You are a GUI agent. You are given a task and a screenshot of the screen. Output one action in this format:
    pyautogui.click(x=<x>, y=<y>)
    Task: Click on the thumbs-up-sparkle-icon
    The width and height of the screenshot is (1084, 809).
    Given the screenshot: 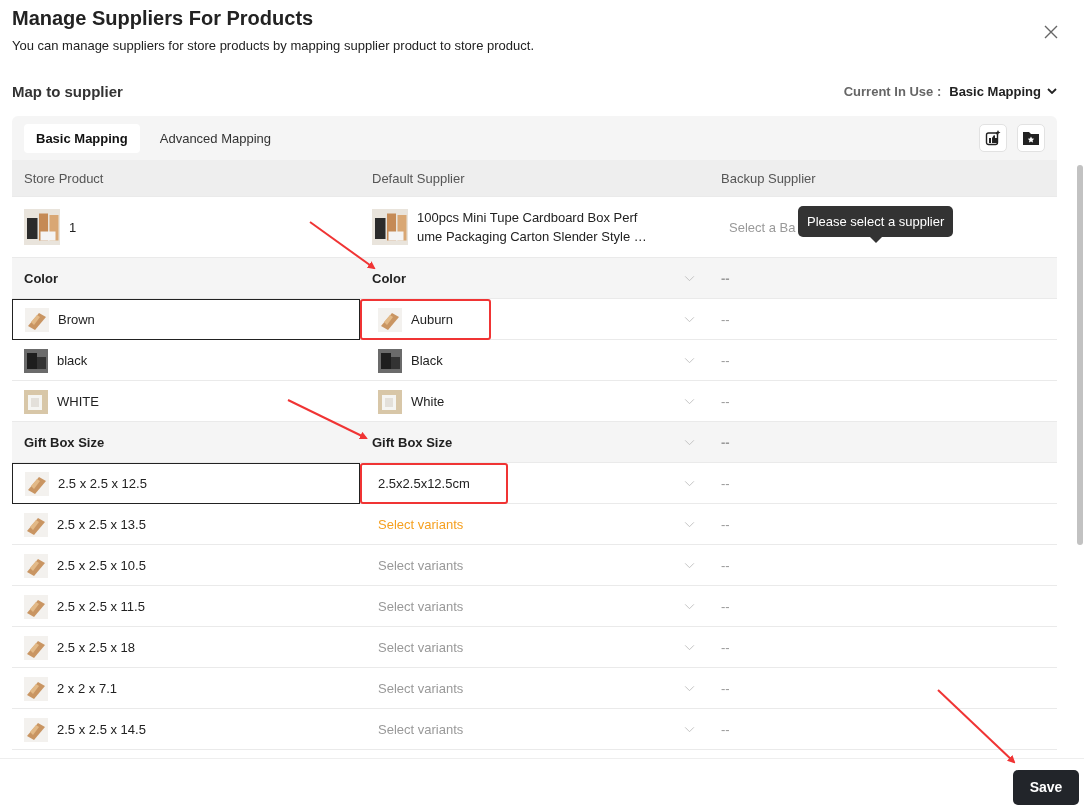 What is the action you would take?
    pyautogui.click(x=993, y=138)
    